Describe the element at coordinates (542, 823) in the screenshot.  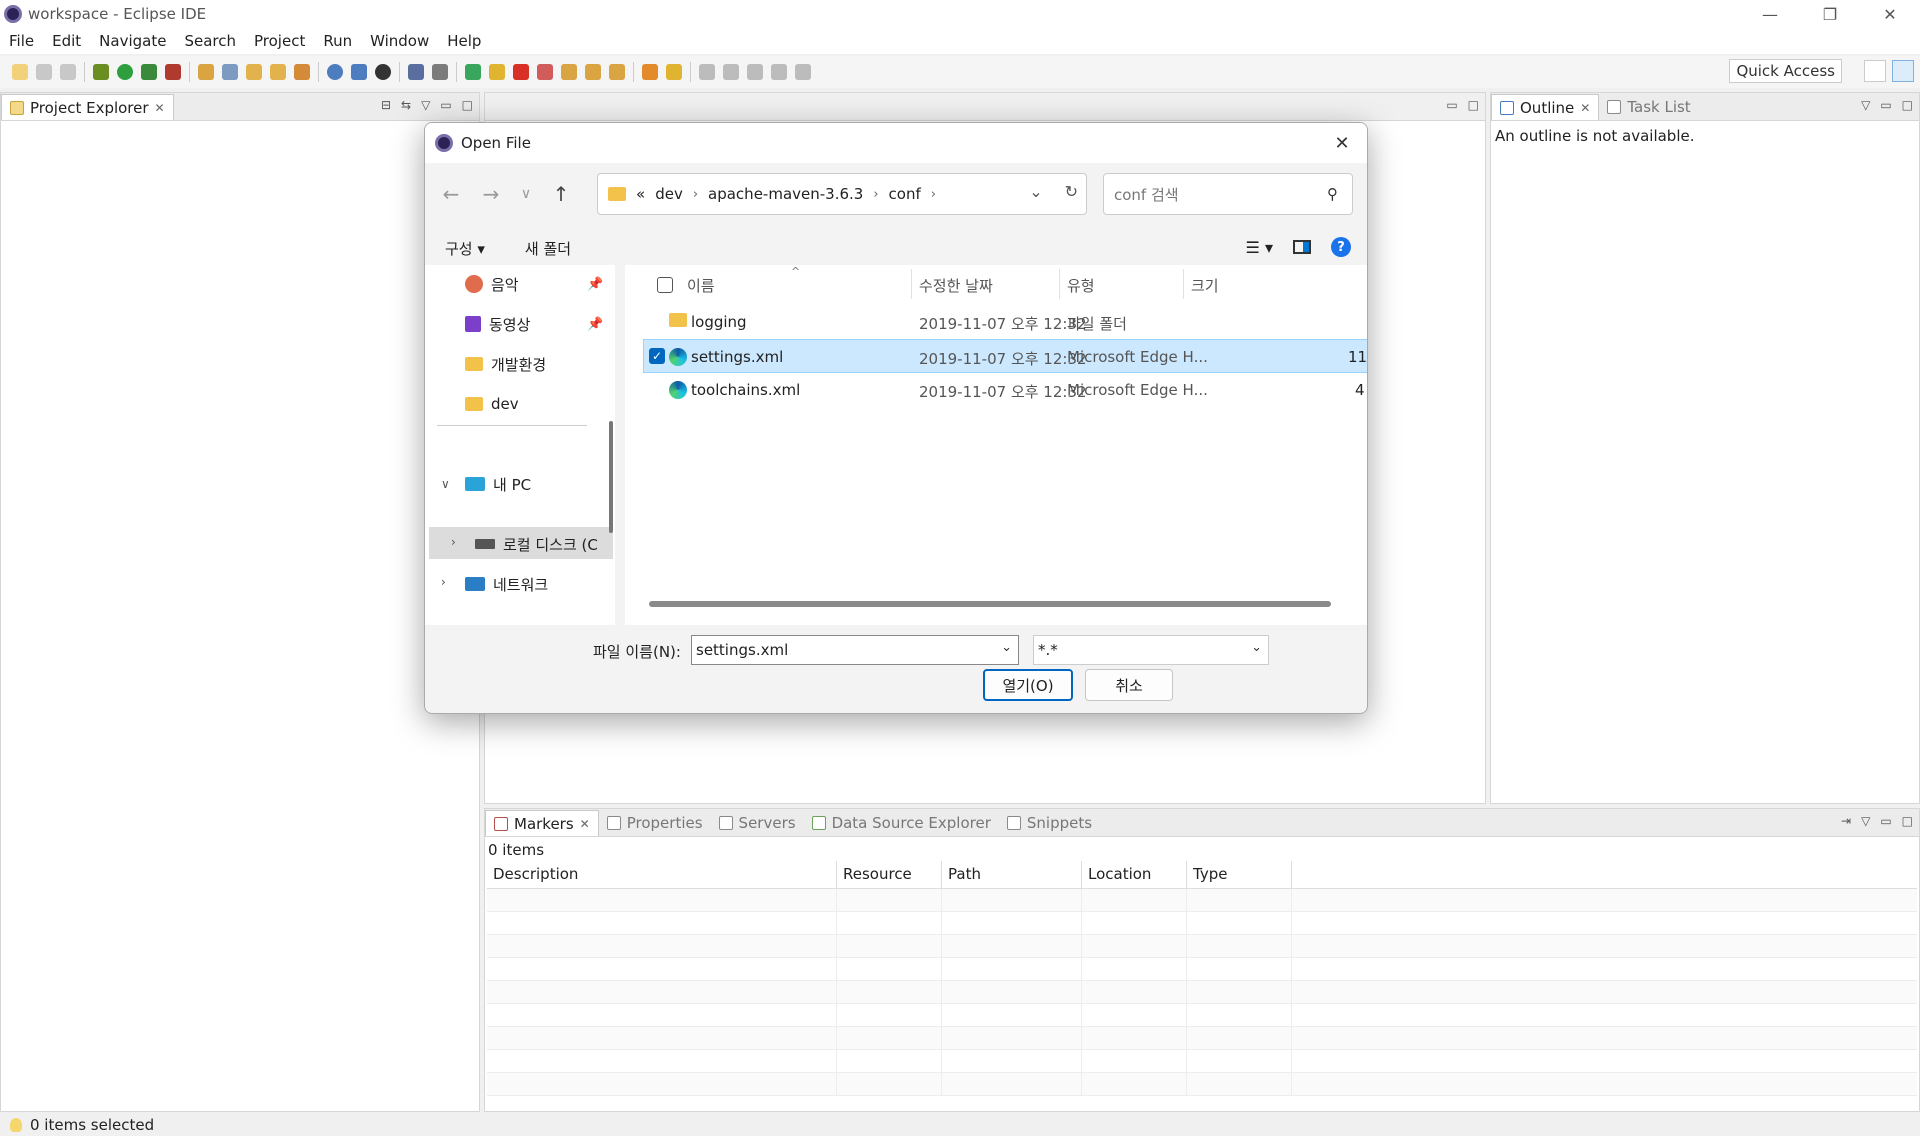
I see `tab-markers: Markers ✕` at that location.